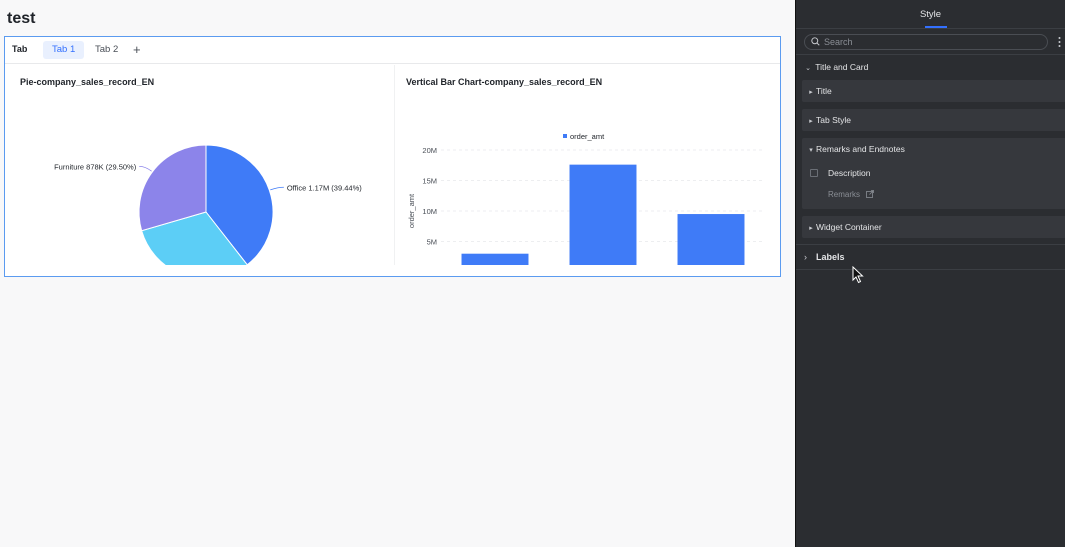 The image size is (1065, 547). What do you see at coordinates (95, 166) in the screenshot?
I see `pie-data-label: Furniture 878K (29.50%)` at bounding box center [95, 166].